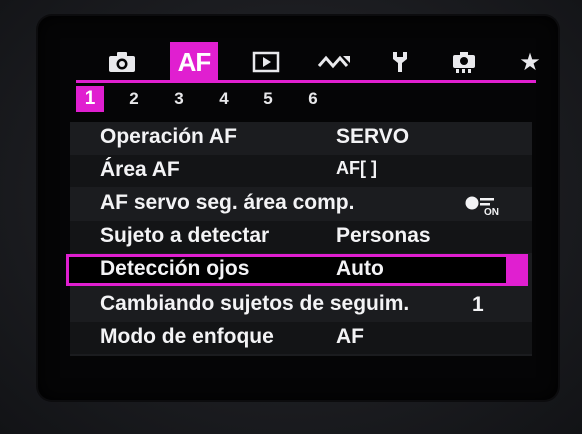  What do you see at coordinates (360, 268) in the screenshot?
I see `menu-item-value: Auto` at bounding box center [360, 268].